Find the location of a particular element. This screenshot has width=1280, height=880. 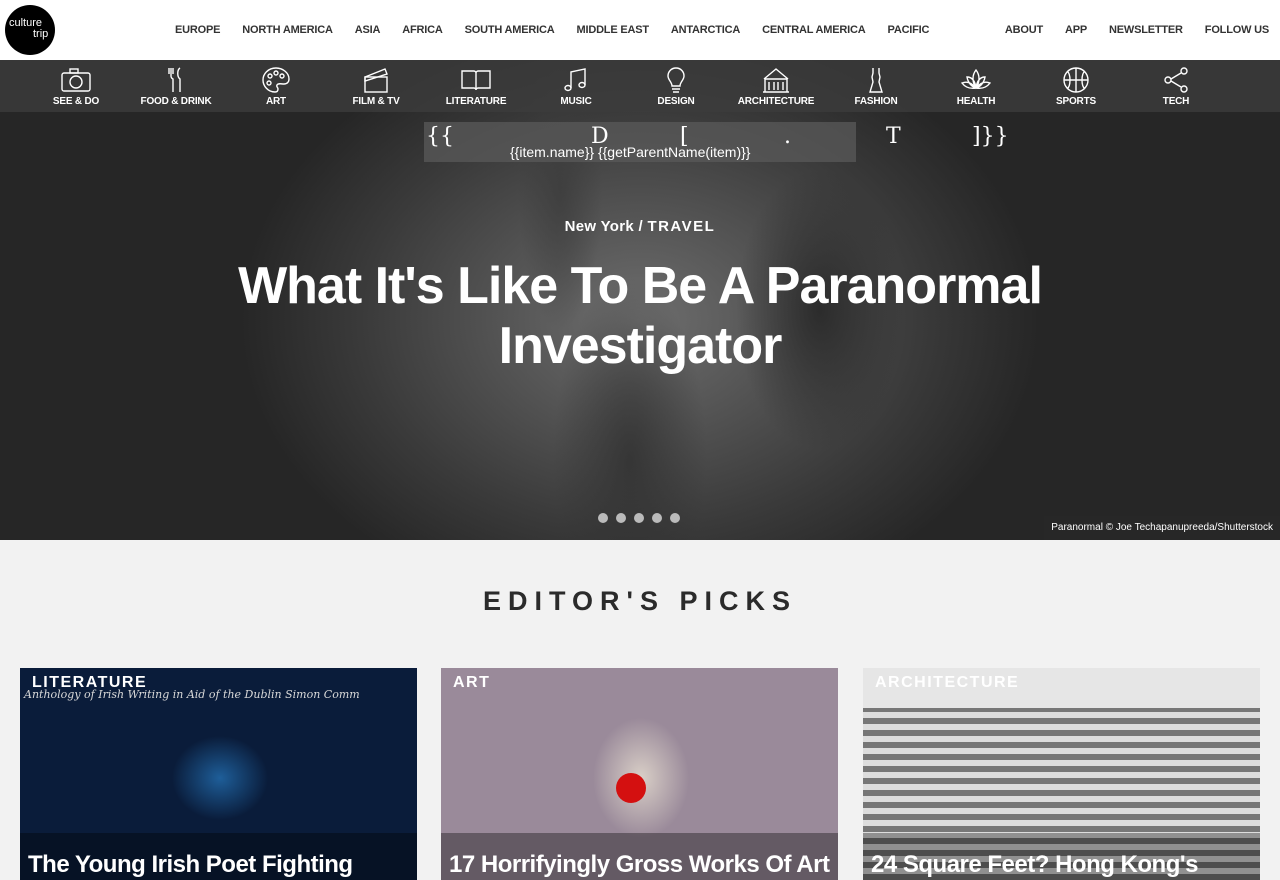

card-category-tag: LITERATURE is located at coordinates (89, 683).